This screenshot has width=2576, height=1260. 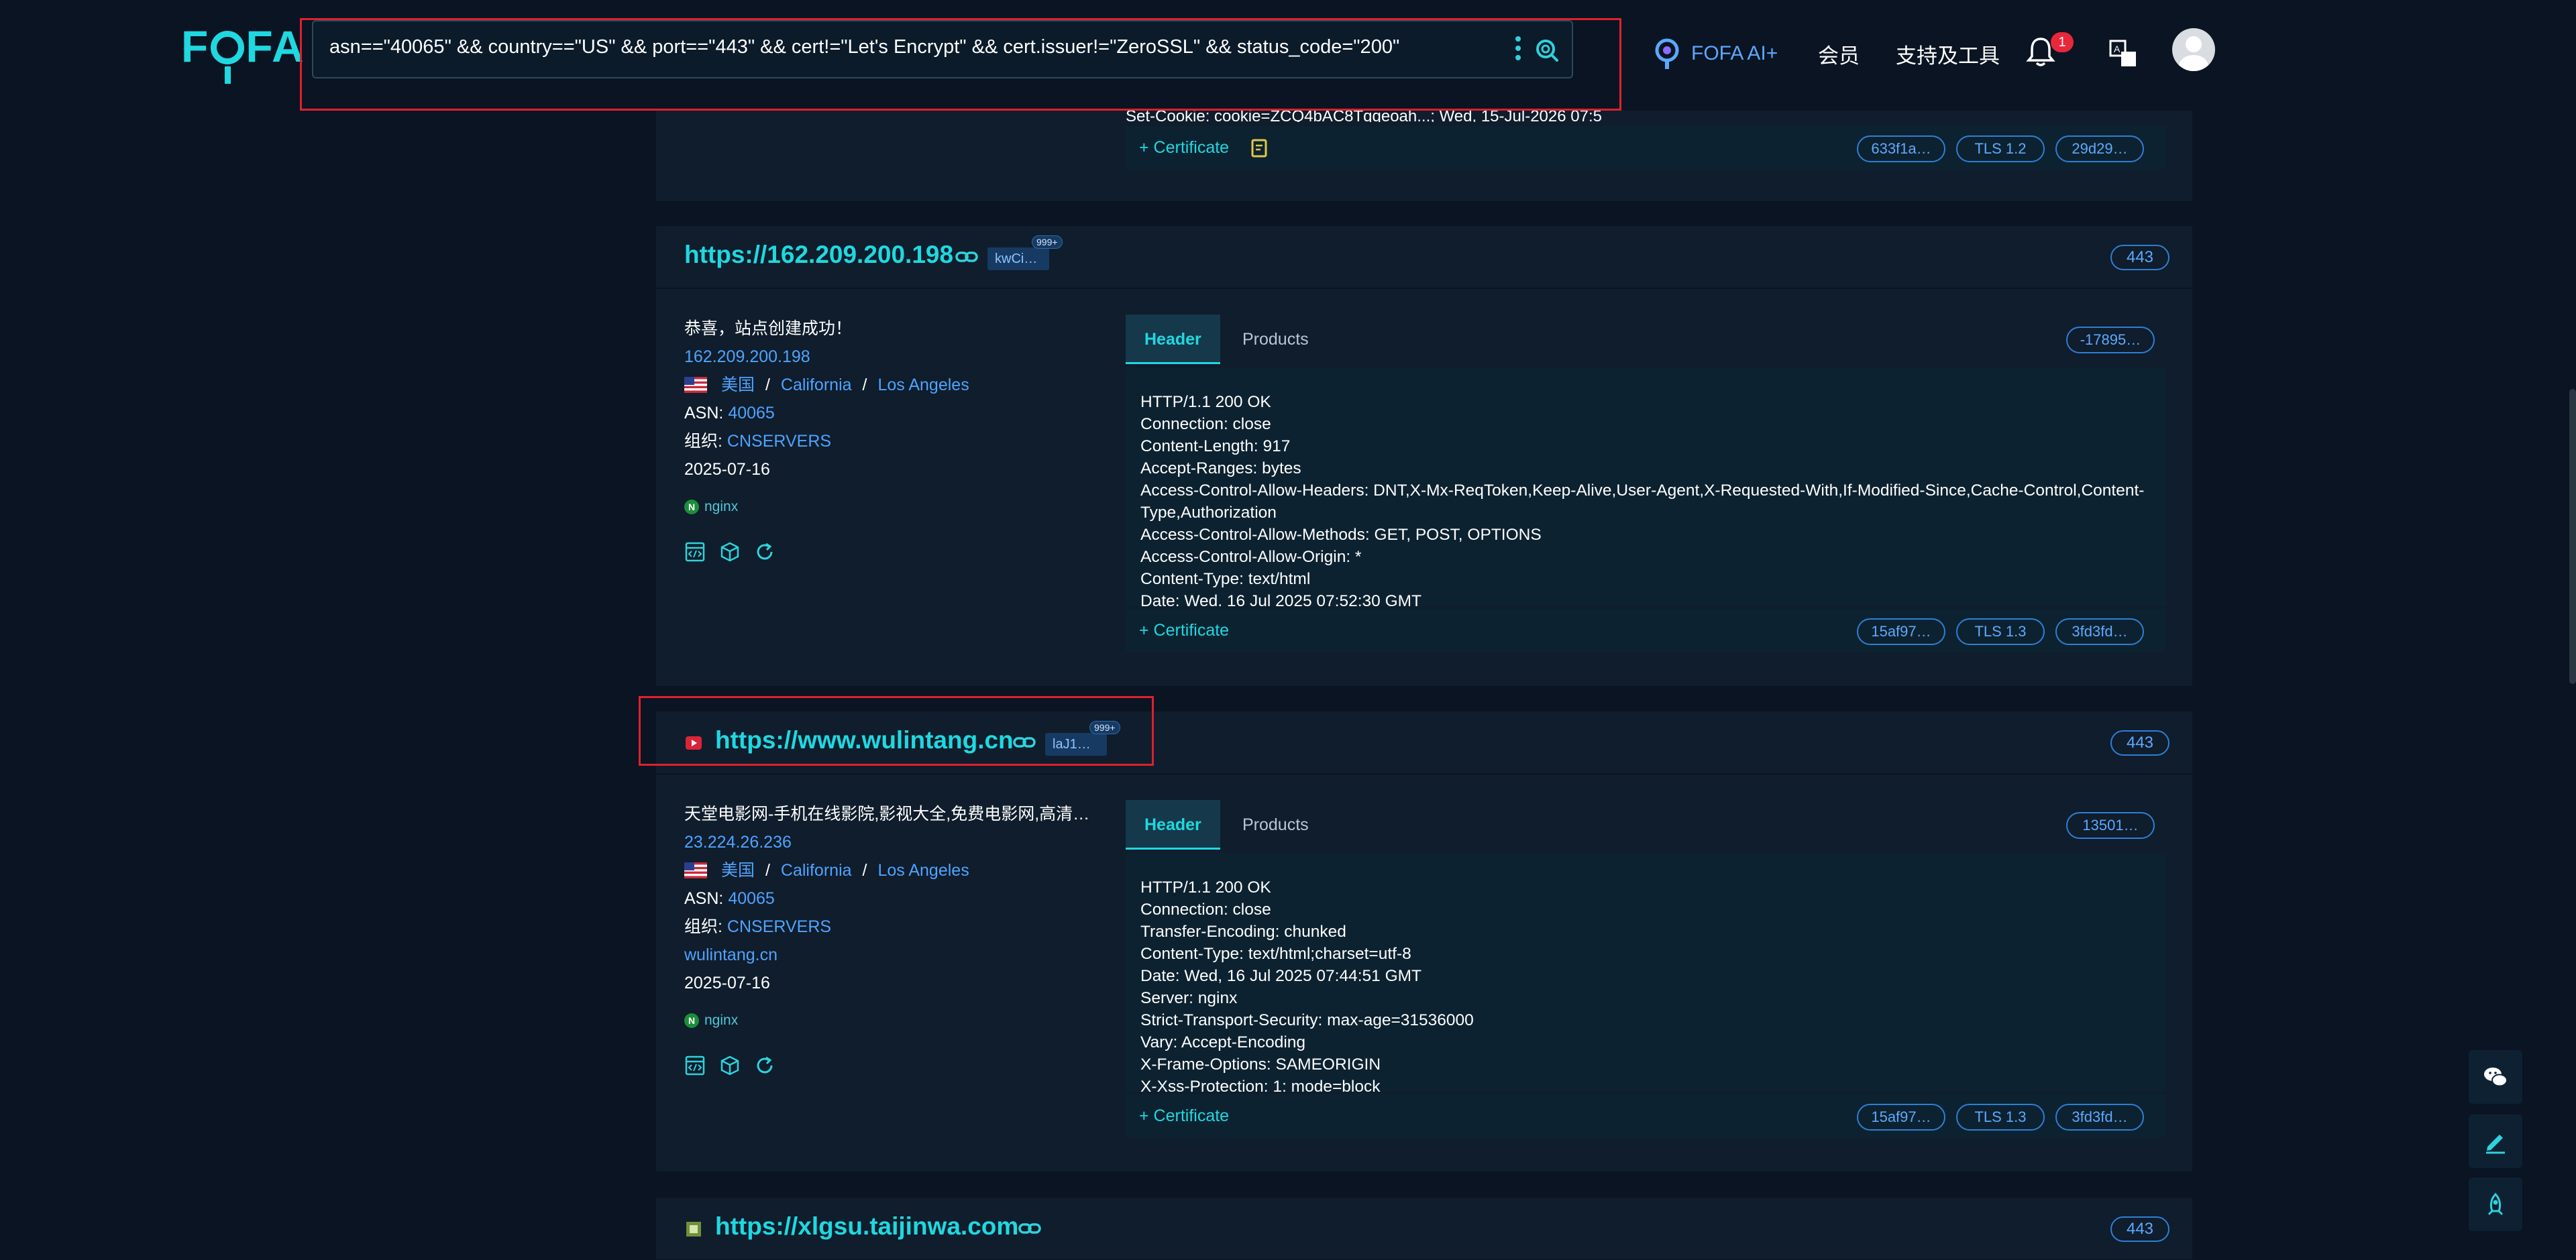 I want to click on rocket-icon, so click(x=2495, y=1204).